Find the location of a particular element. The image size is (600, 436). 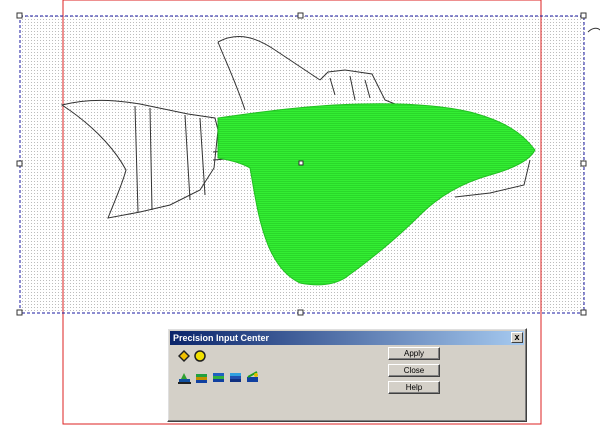

stack-tool-icon is located at coordinates (218, 377).